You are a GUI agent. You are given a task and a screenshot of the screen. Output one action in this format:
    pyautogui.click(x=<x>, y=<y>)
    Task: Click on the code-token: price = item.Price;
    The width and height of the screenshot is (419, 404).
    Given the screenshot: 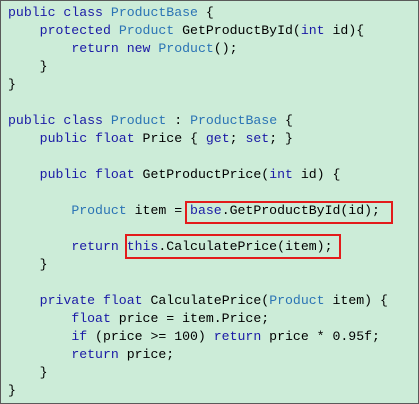 What is the action you would take?
    pyautogui.click(x=190, y=318)
    